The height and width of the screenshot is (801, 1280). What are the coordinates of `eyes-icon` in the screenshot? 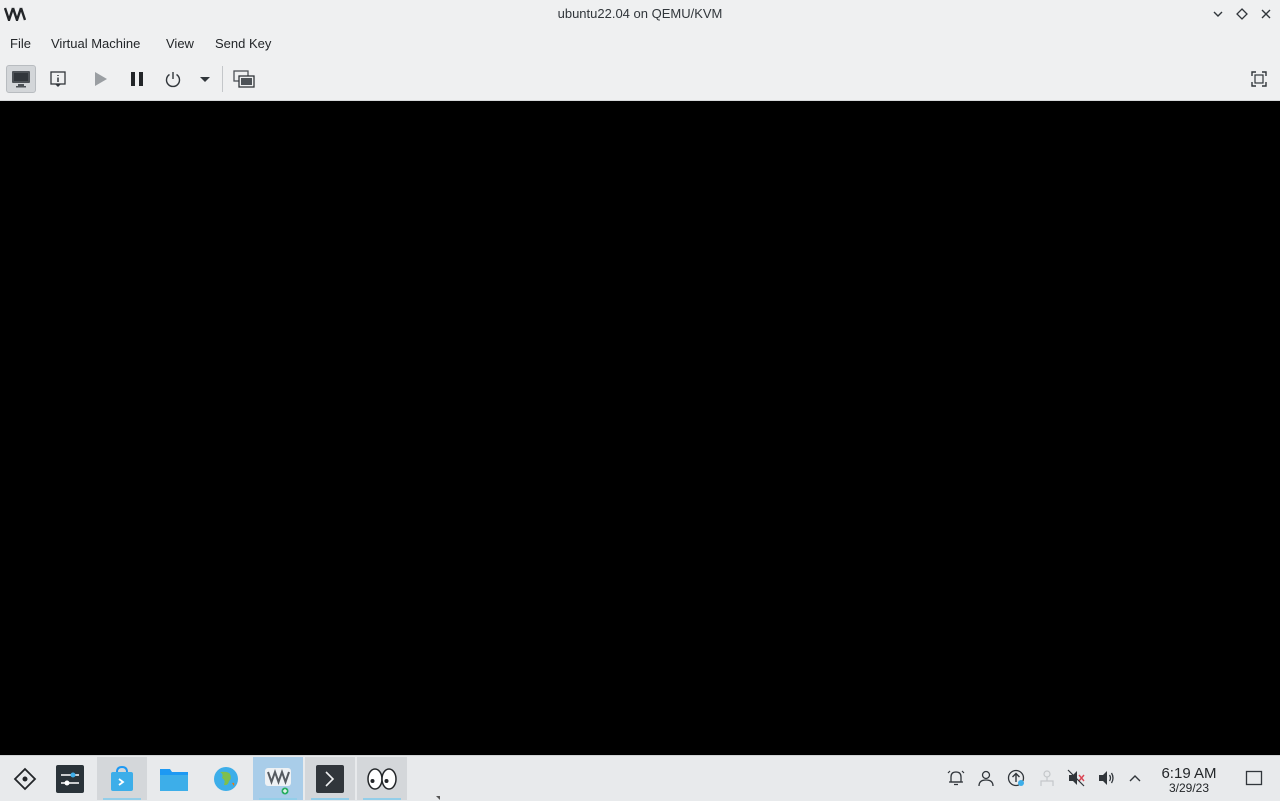 It's located at (382, 778).